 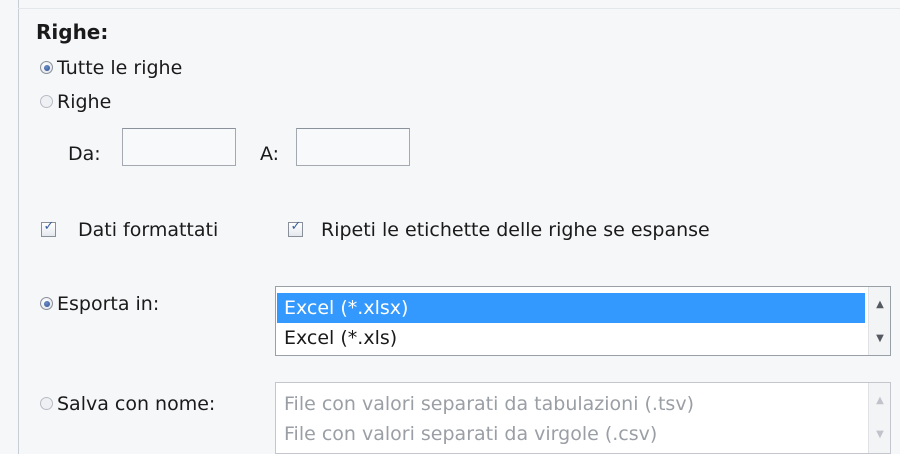 I want to click on export-format-listbox: Excel (*.xlsx) Excel (*.xls) ▲ ▼, so click(x=583, y=321).